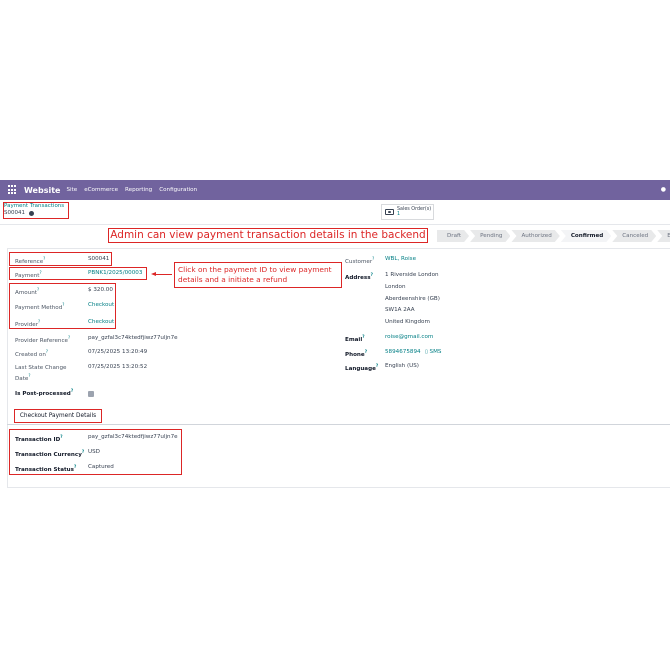  What do you see at coordinates (101, 190) in the screenshot?
I see `menu-ecommerce: eCommerce` at bounding box center [101, 190].